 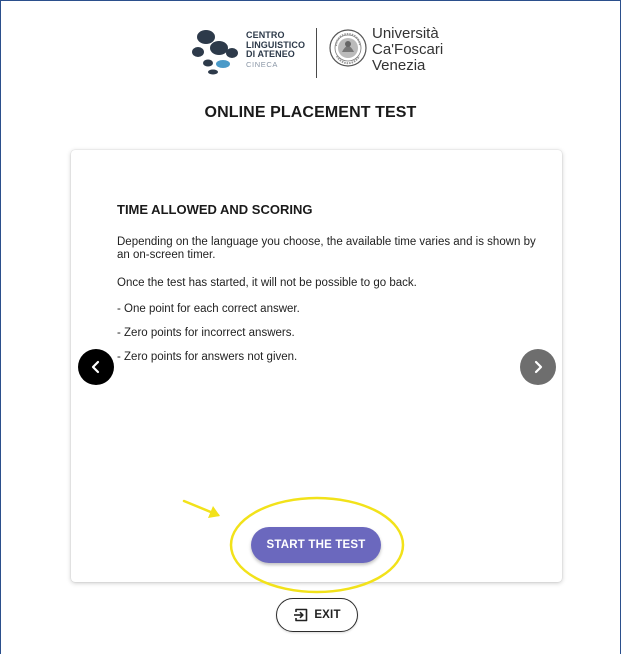 I want to click on university-logo-line: Venezia, so click(x=399, y=65).